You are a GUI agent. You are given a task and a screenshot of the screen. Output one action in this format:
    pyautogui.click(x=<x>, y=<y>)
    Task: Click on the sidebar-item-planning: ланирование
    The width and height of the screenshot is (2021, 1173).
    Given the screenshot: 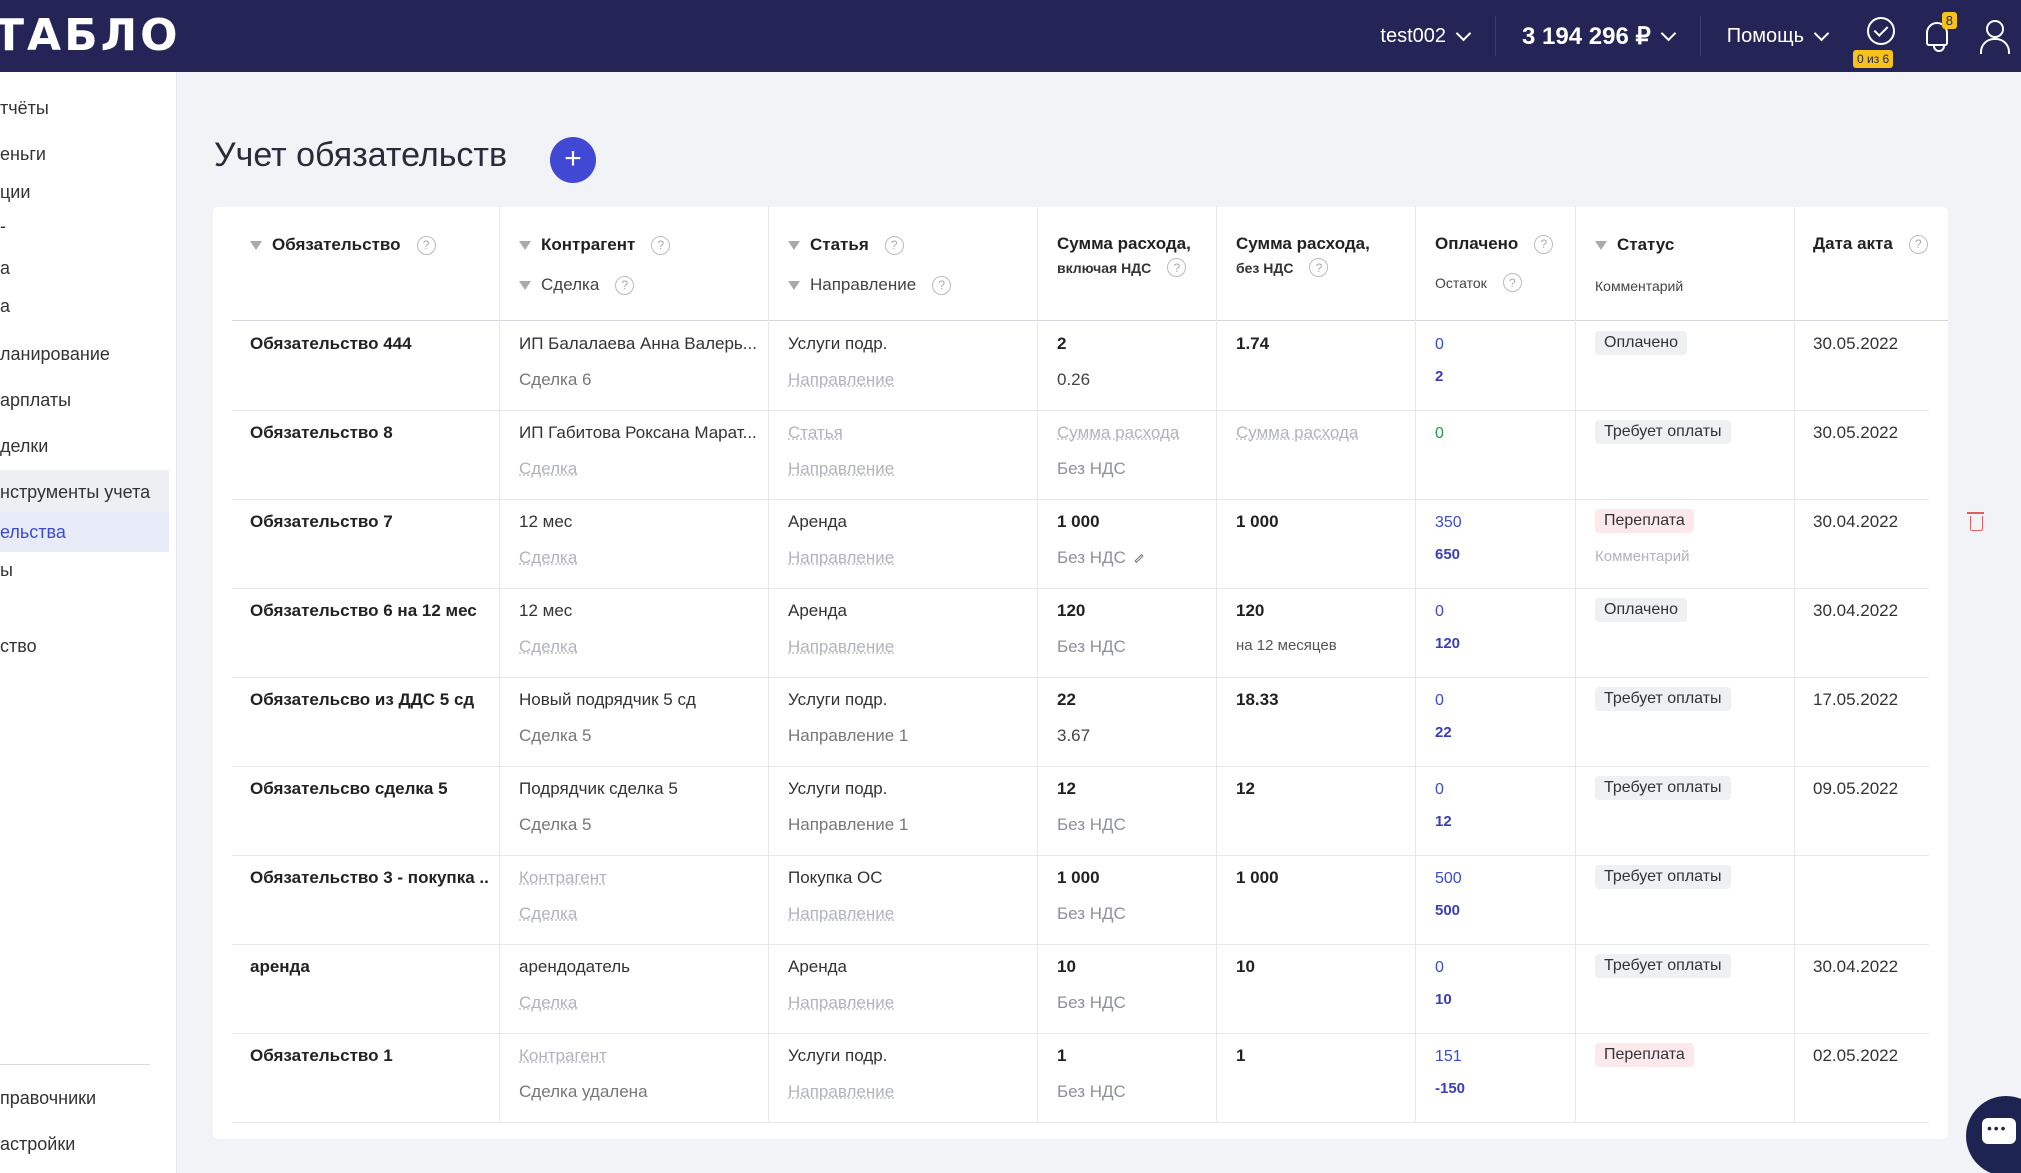 What is the action you would take?
    pyautogui.click(x=55, y=354)
    